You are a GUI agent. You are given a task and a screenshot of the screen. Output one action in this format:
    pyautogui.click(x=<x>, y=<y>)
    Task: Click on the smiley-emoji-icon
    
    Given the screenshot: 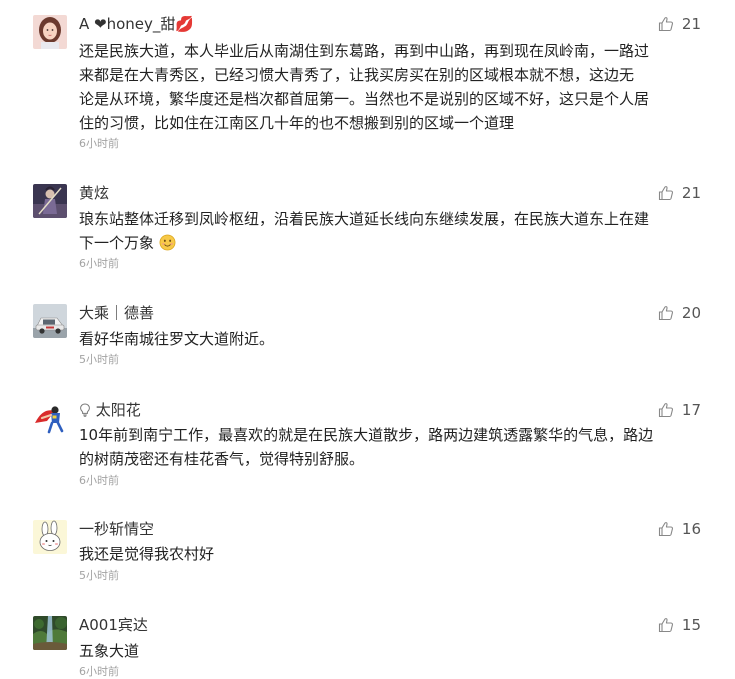 What is the action you would take?
    pyautogui.click(x=167, y=242)
    